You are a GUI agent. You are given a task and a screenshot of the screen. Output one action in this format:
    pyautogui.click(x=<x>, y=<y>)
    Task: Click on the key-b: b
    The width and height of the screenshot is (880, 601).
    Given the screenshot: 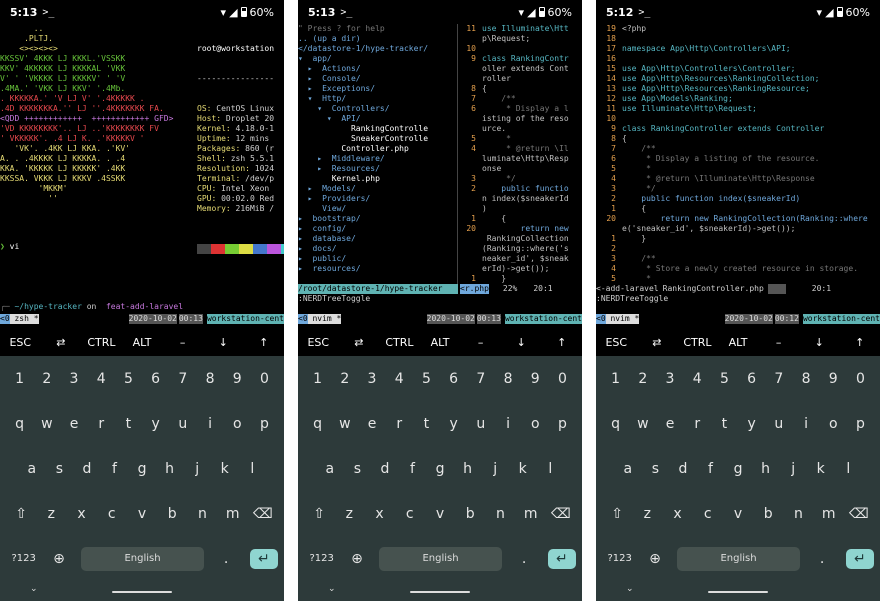 What is the action you would take?
    pyautogui.click(x=172, y=514)
    